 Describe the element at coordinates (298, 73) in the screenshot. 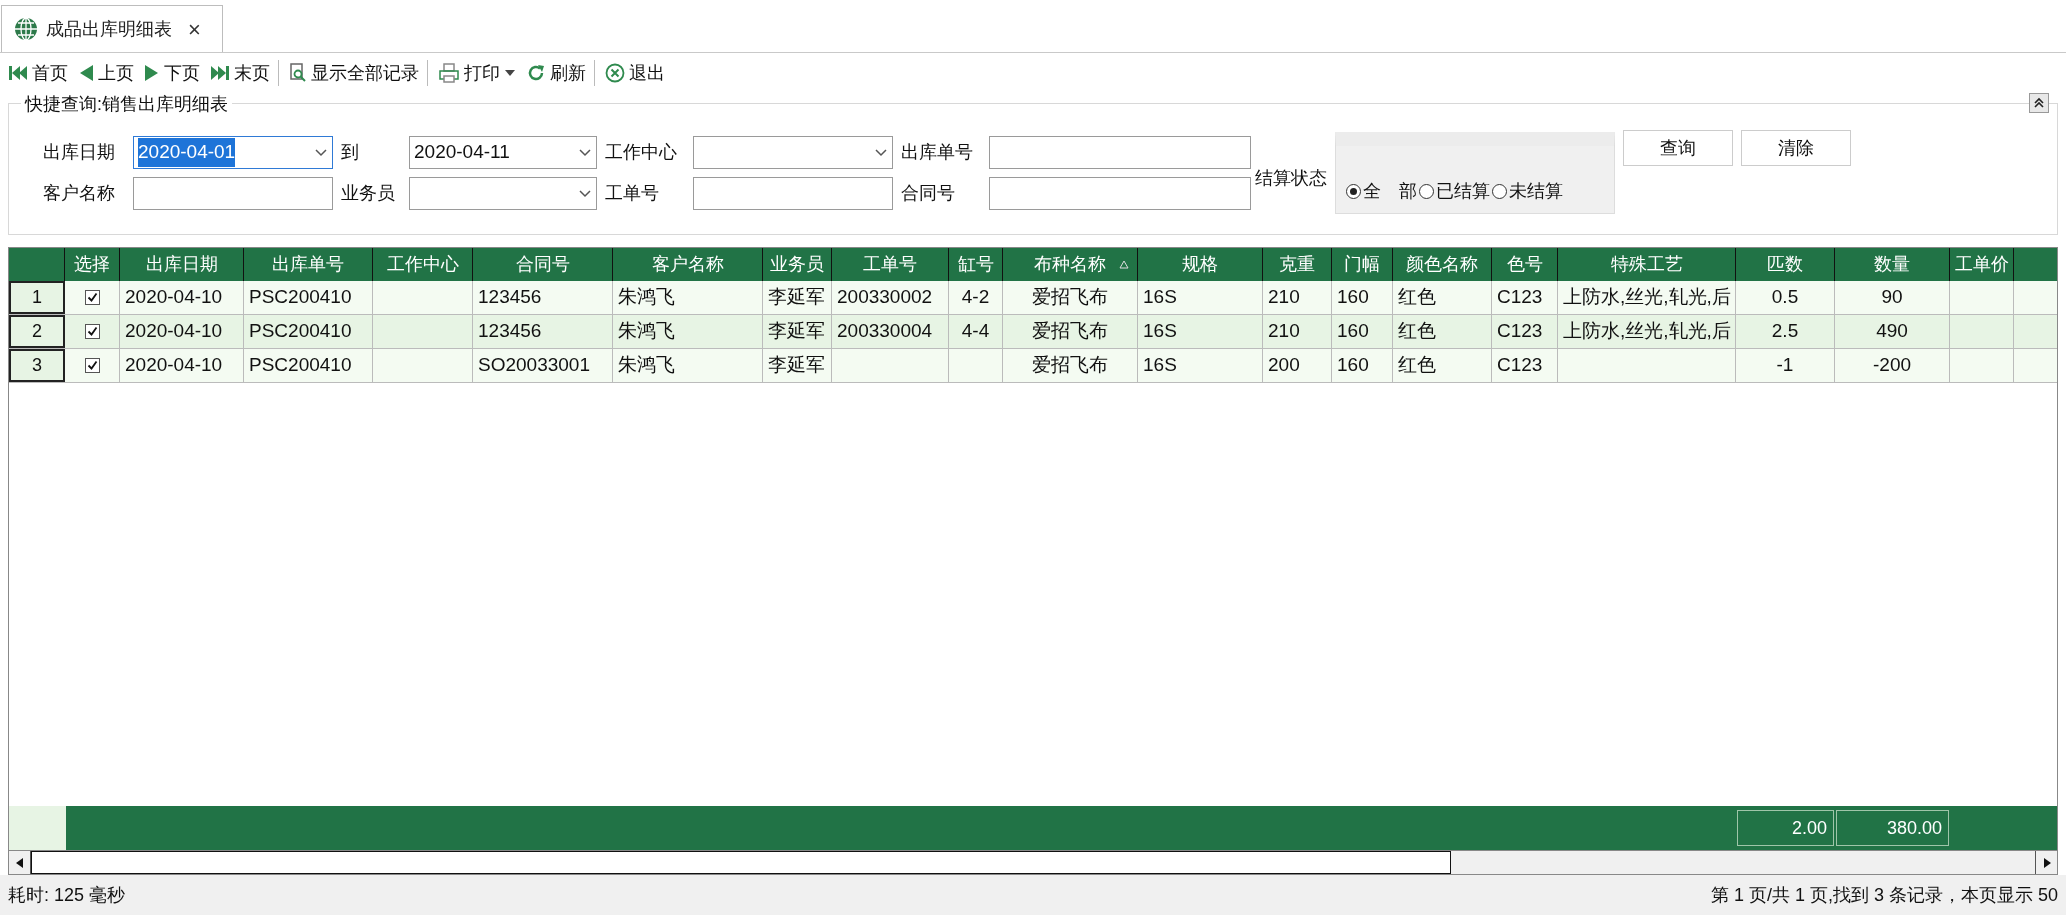

I see `document-search-icon` at that location.